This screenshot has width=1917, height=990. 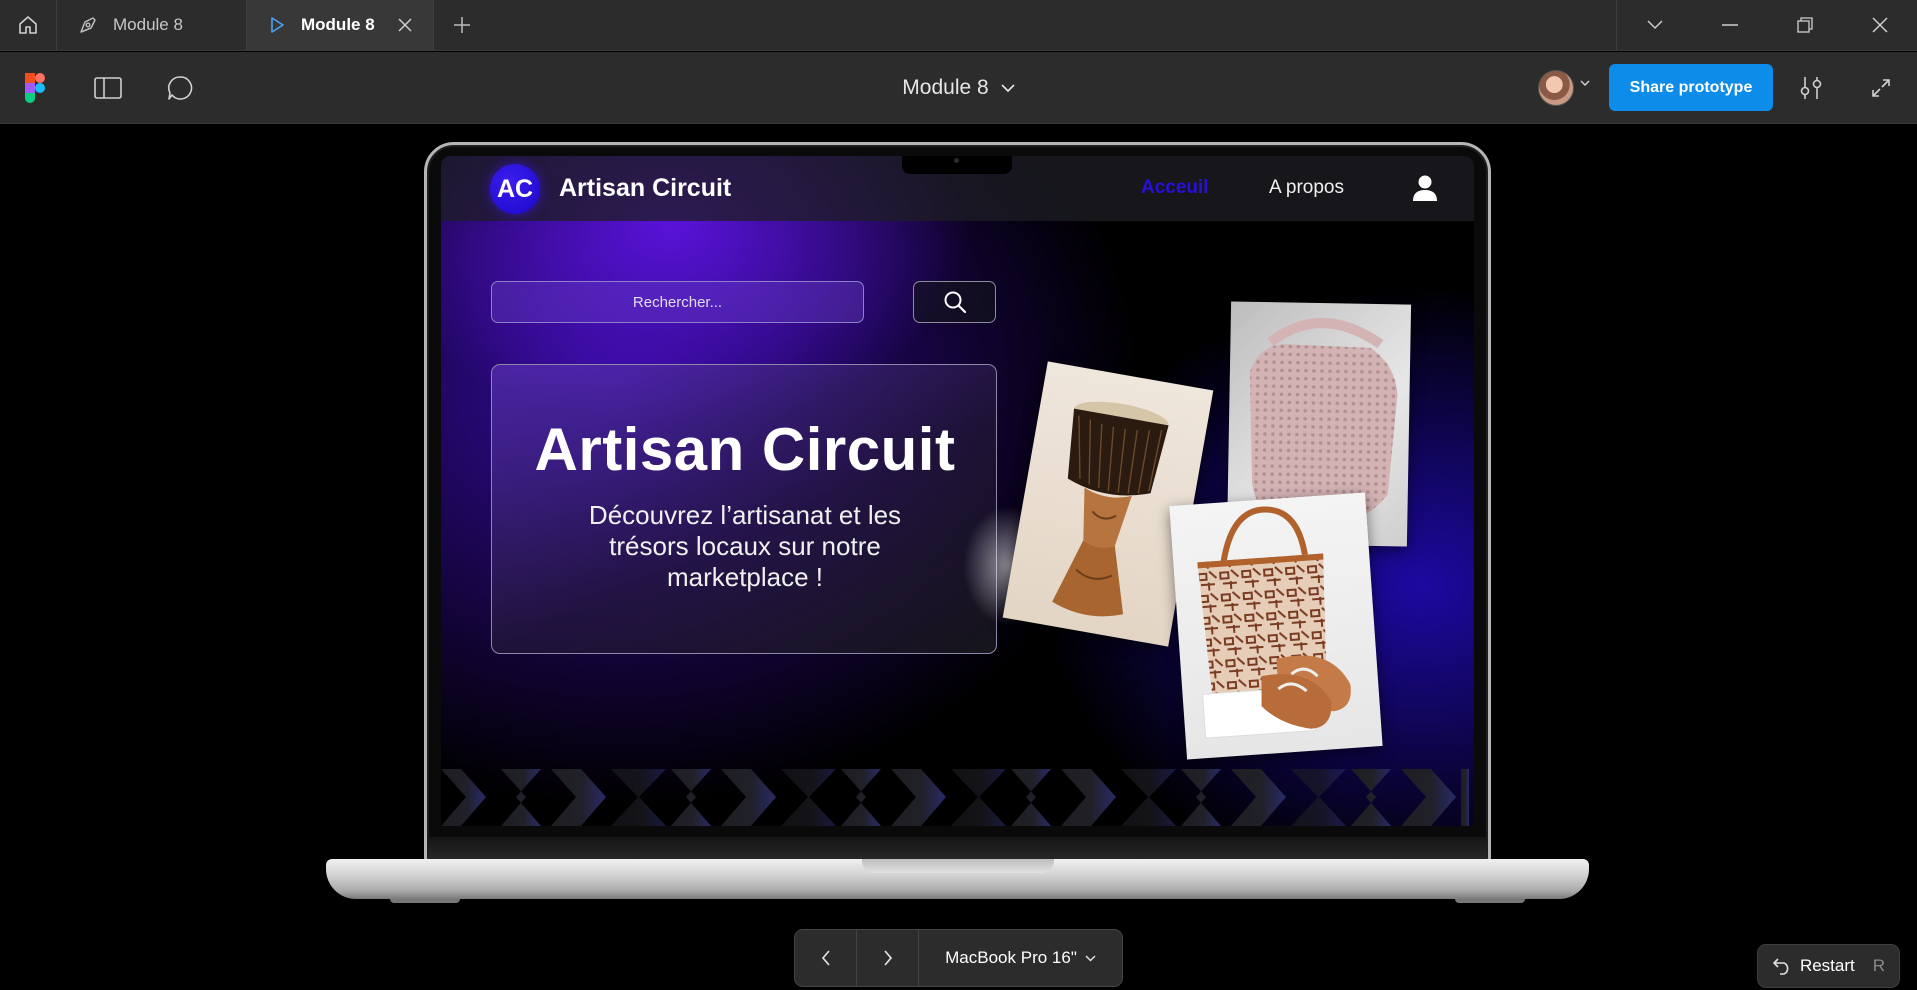 What do you see at coordinates (425, 901) in the screenshot?
I see `macbook-foot-left` at bounding box center [425, 901].